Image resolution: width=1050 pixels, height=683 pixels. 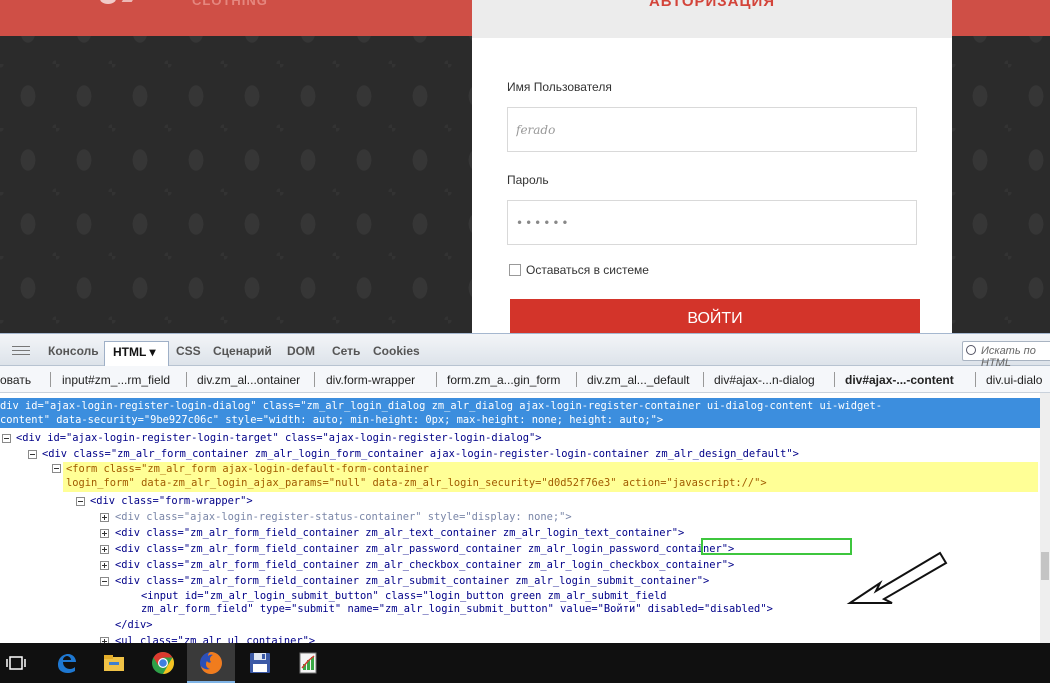 I want to click on username-input, so click(x=712, y=129).